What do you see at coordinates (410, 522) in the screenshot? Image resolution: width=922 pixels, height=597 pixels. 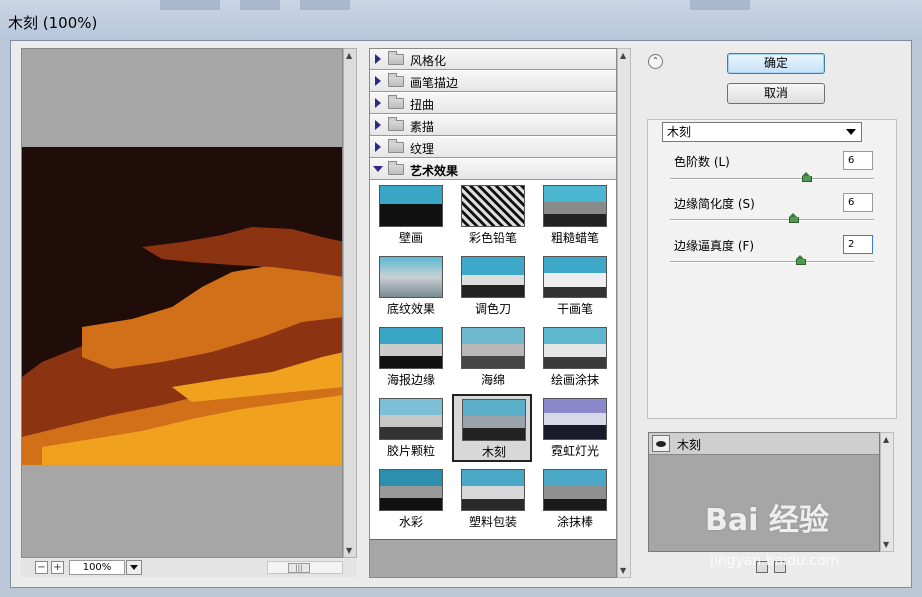 I see `filter-label: 水彩` at bounding box center [410, 522].